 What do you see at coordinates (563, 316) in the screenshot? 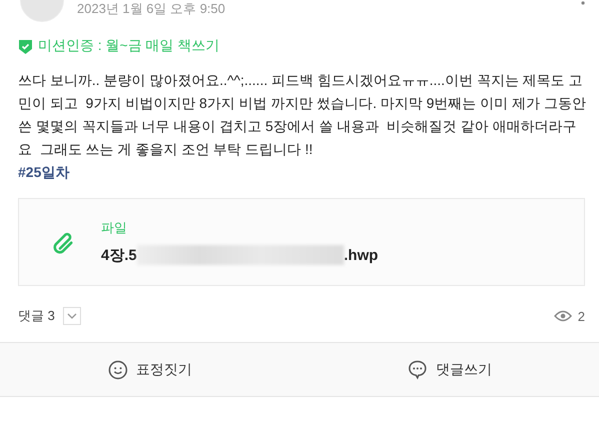
I see `eye-icon` at bounding box center [563, 316].